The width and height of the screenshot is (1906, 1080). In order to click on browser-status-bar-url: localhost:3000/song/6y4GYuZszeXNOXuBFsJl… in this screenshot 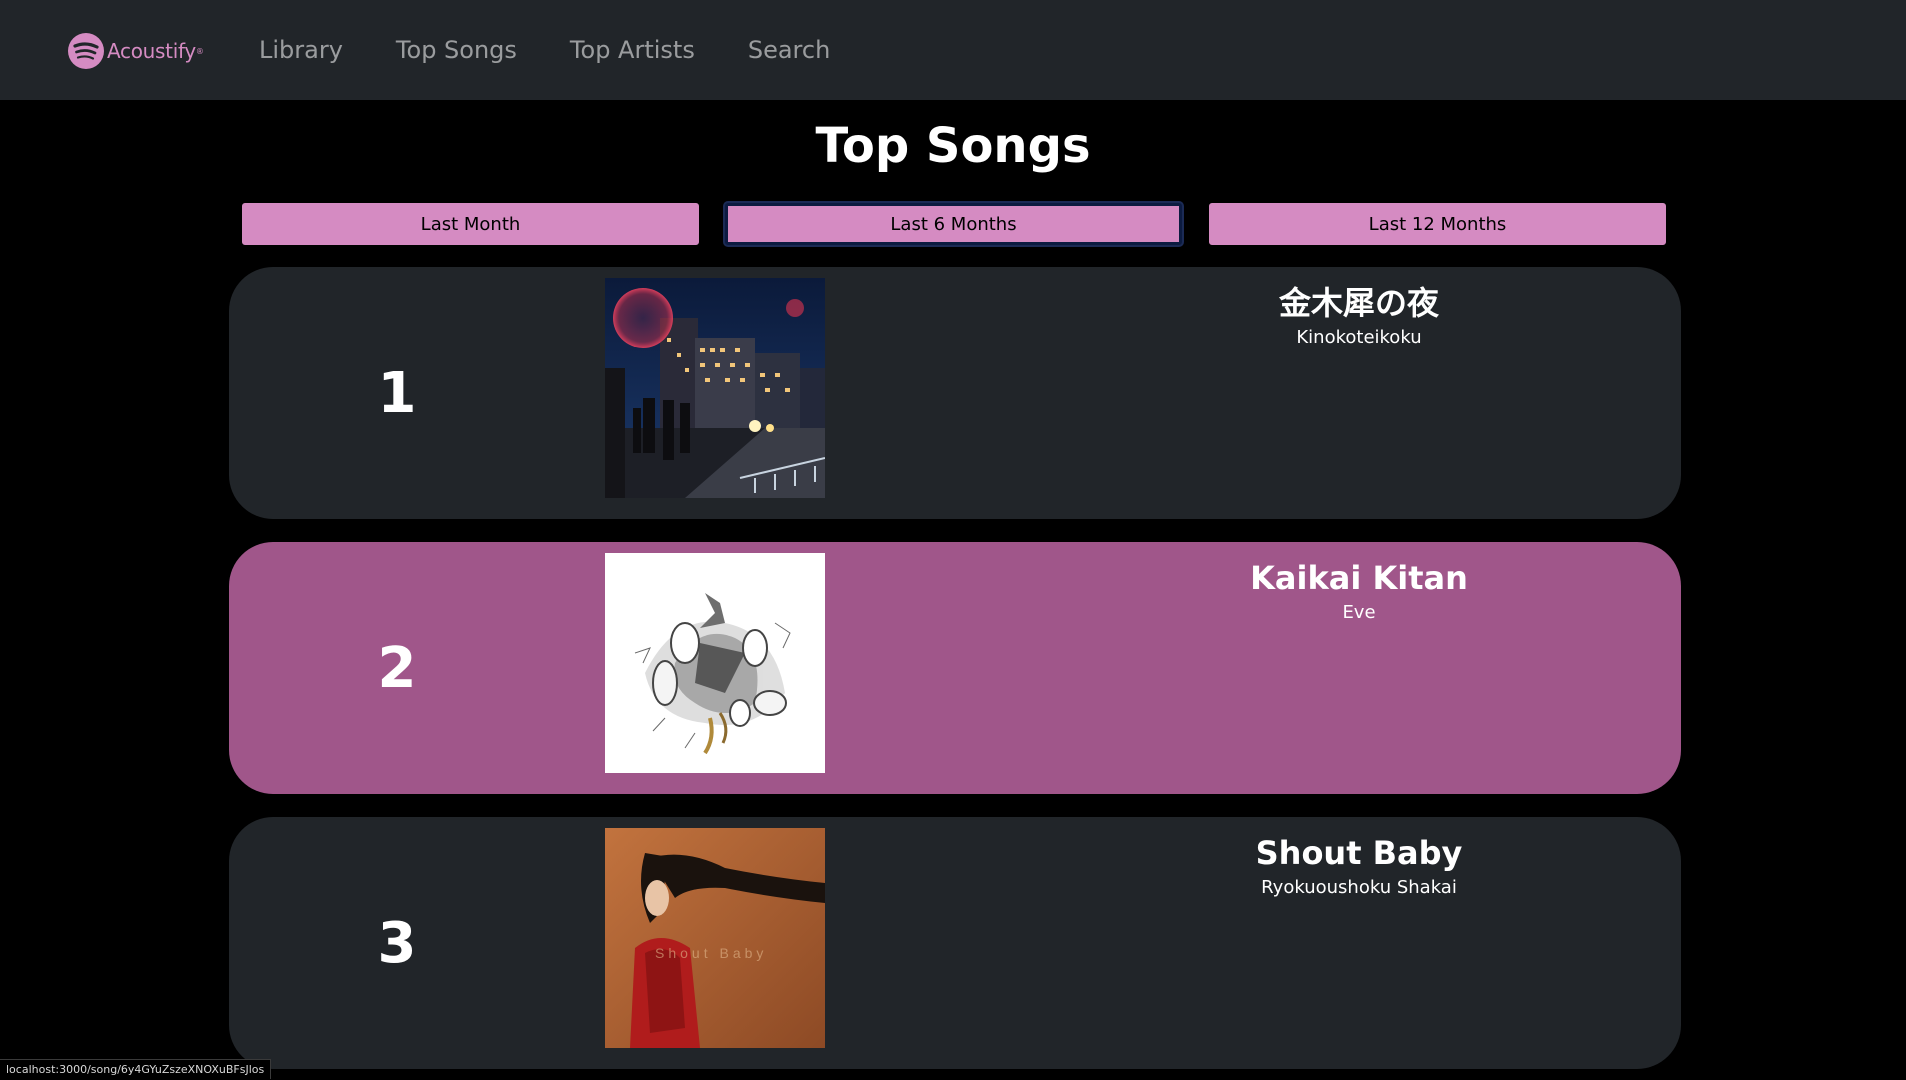, I will do `click(135, 1069)`.